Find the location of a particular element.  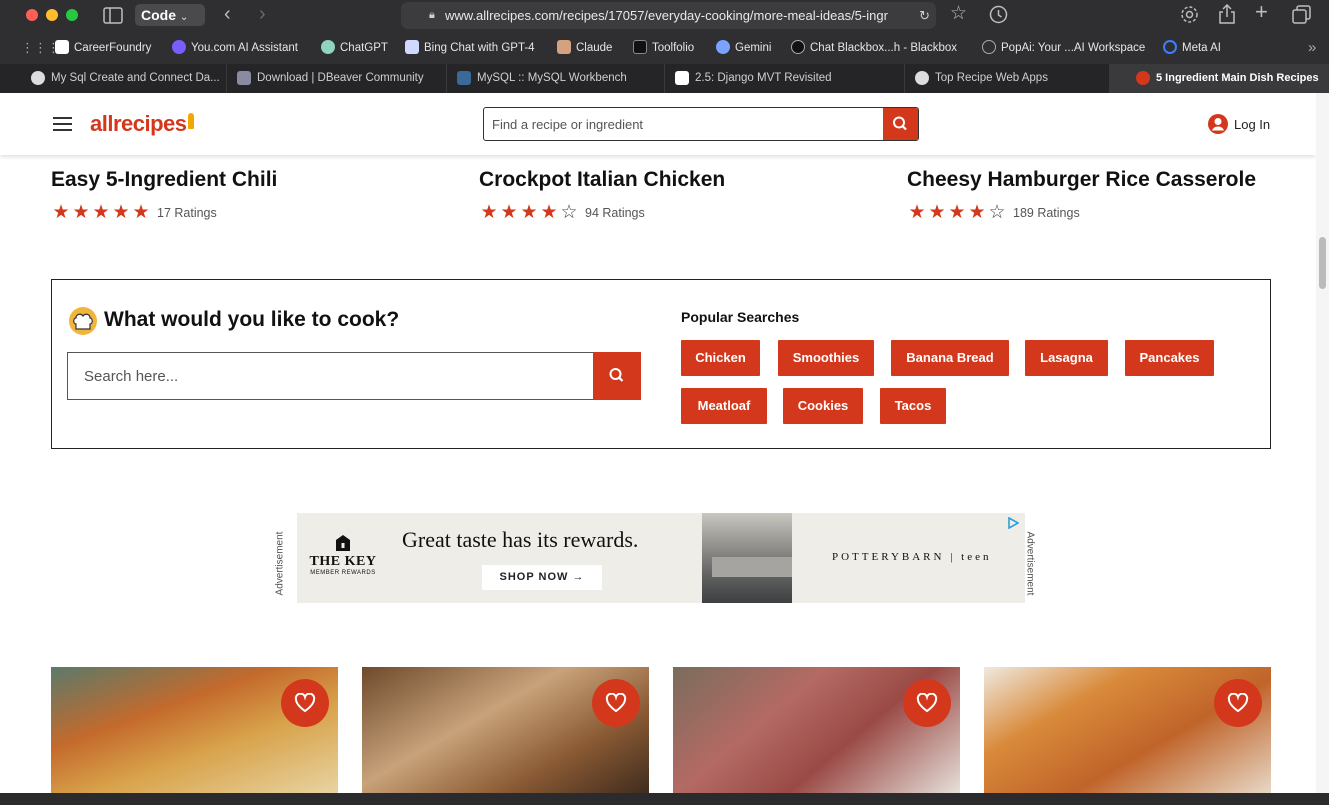

popular-search-chip: Tacos is located at coordinates (913, 406).